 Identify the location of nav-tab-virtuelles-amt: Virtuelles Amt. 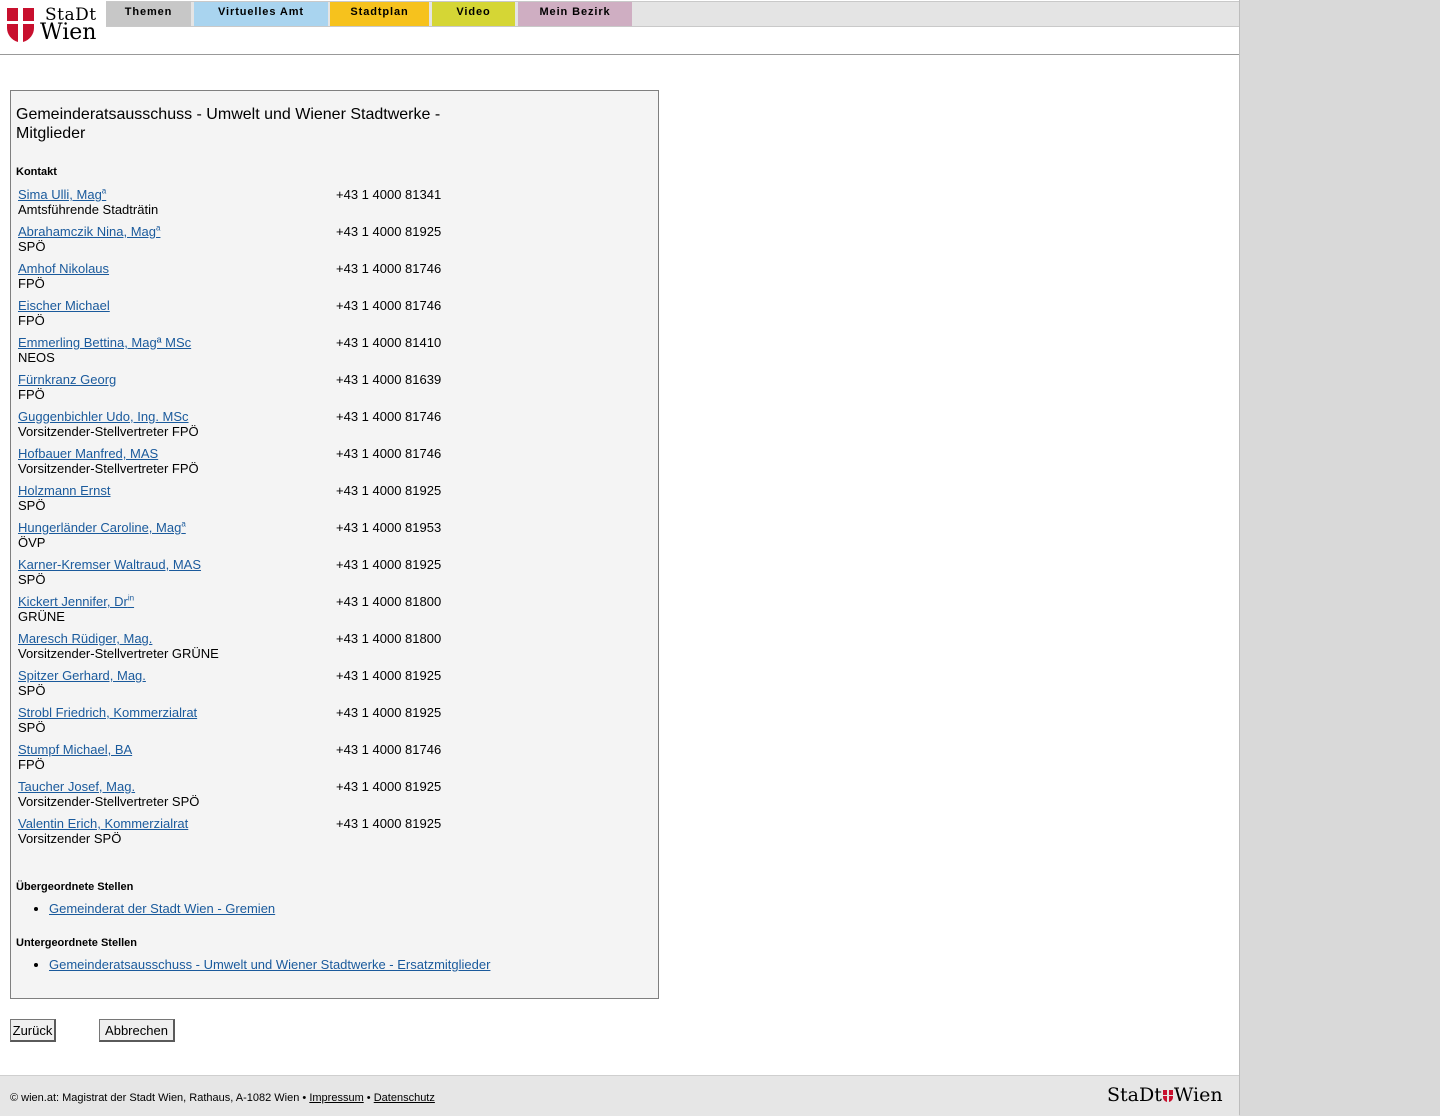
(261, 14).